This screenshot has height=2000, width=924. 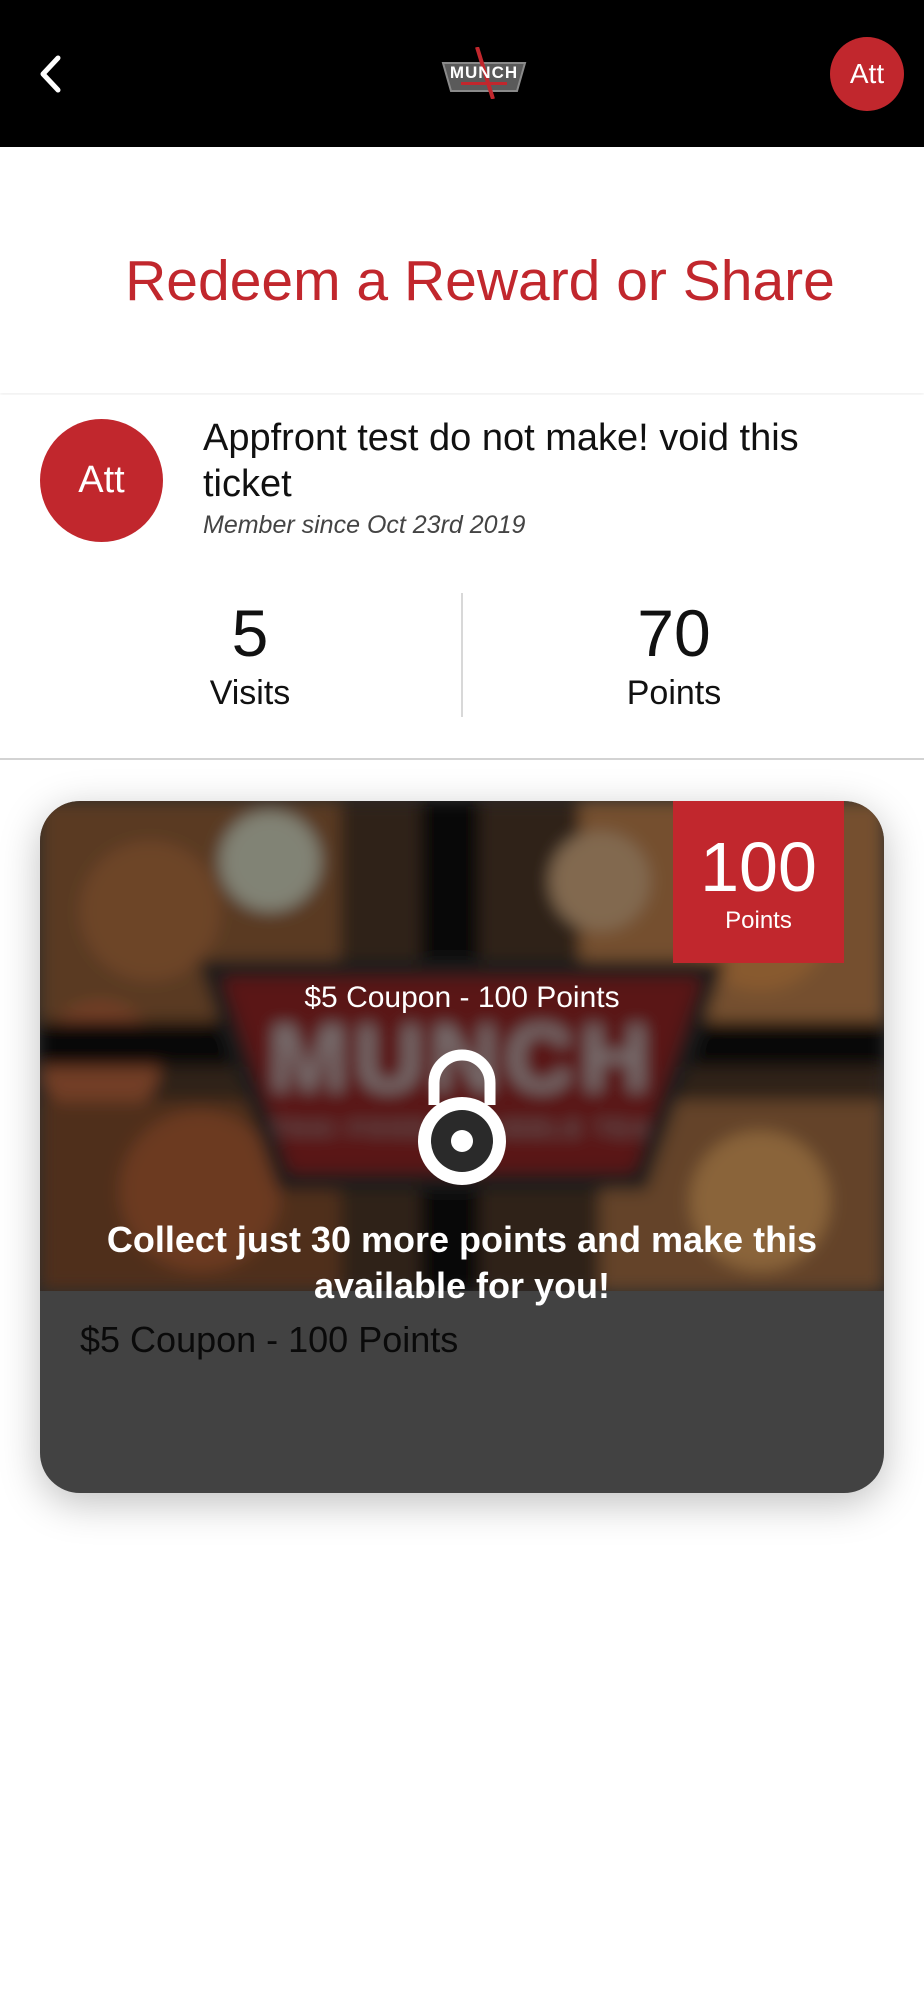 I want to click on chevron-left-icon, so click(x=50, y=74).